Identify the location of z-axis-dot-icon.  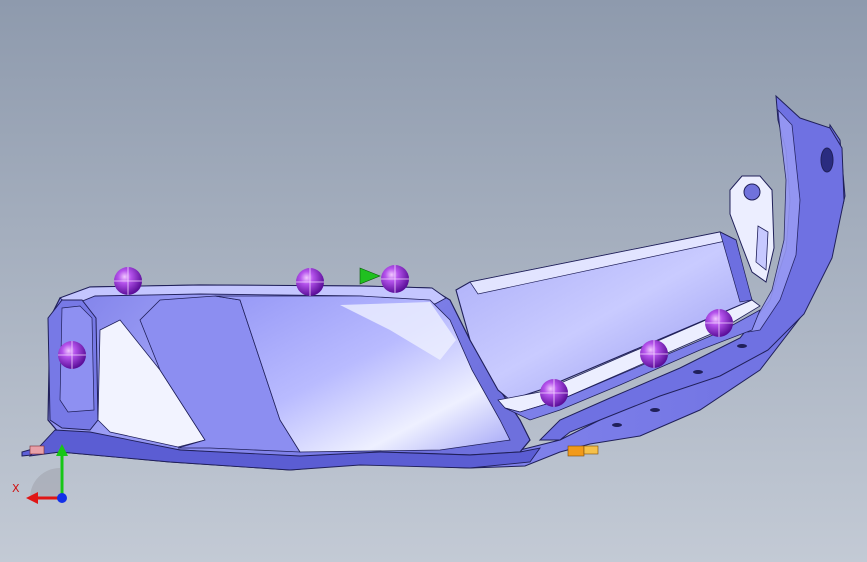
(62, 498).